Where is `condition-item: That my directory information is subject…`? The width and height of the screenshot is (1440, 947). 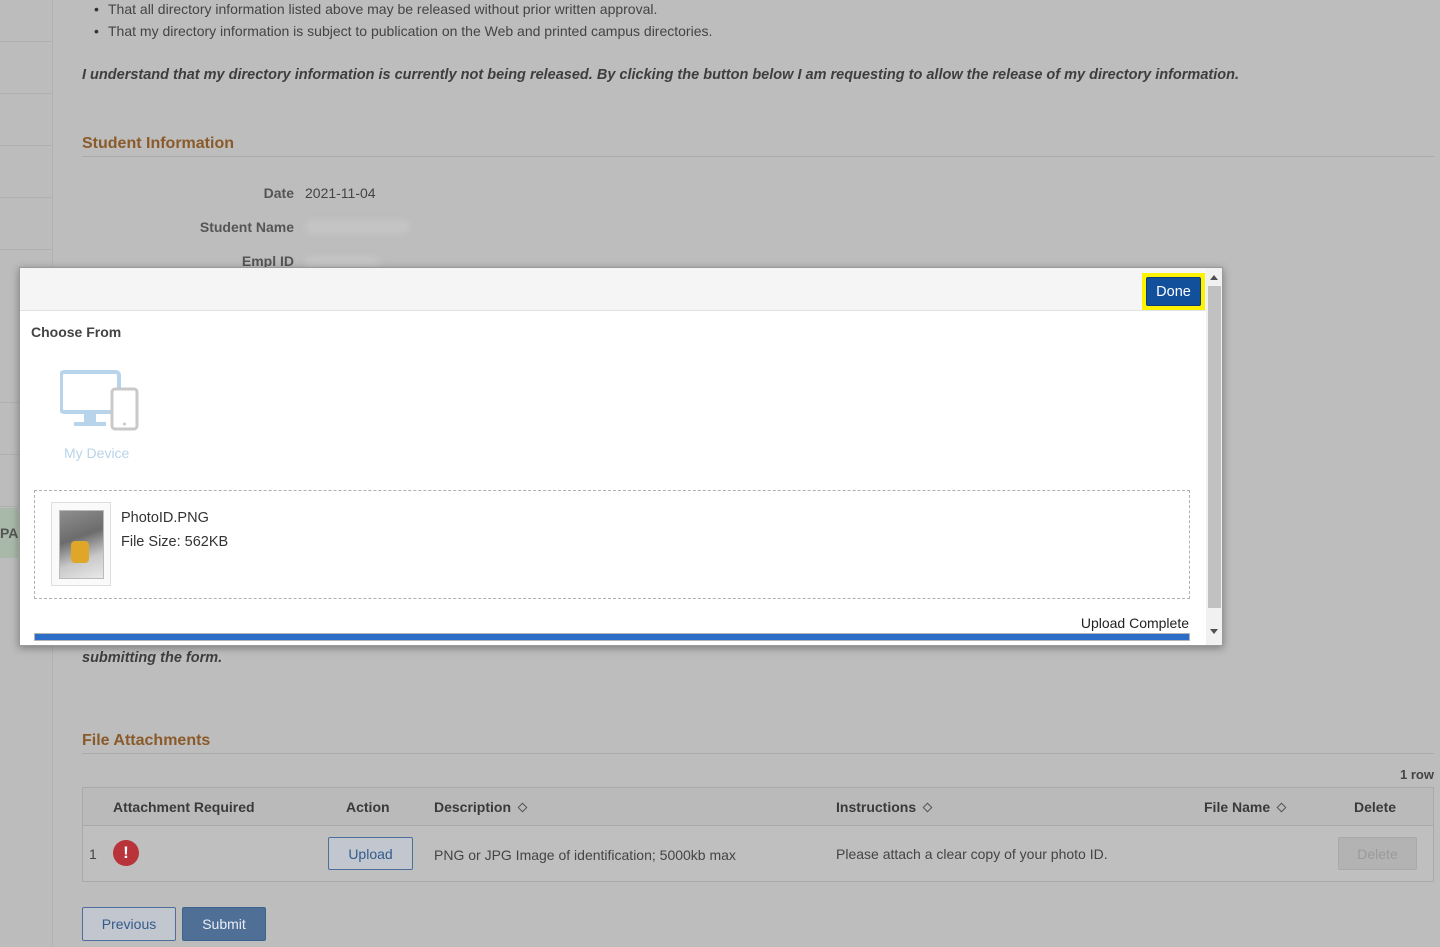 condition-item: That my directory information is subject… is located at coordinates (403, 33).